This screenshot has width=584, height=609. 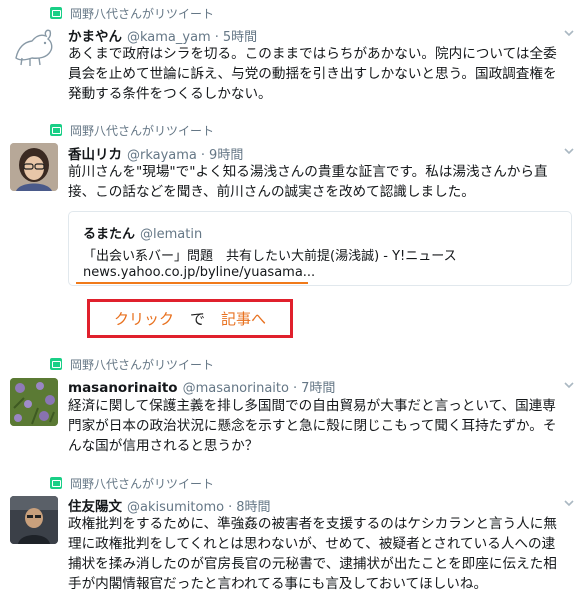 I want to click on link-underline-annotation, so click(x=192, y=283).